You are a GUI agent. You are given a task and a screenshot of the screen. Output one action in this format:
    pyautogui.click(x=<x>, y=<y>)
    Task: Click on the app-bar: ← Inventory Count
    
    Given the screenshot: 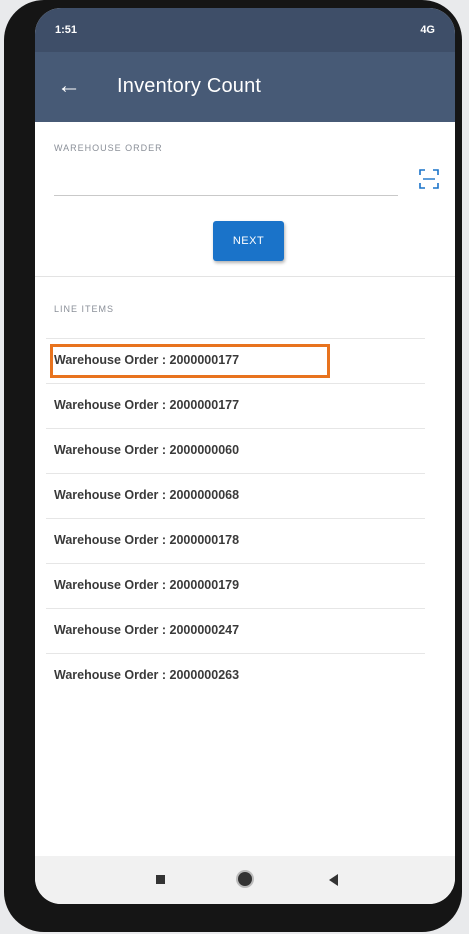 What is the action you would take?
    pyautogui.click(x=245, y=87)
    